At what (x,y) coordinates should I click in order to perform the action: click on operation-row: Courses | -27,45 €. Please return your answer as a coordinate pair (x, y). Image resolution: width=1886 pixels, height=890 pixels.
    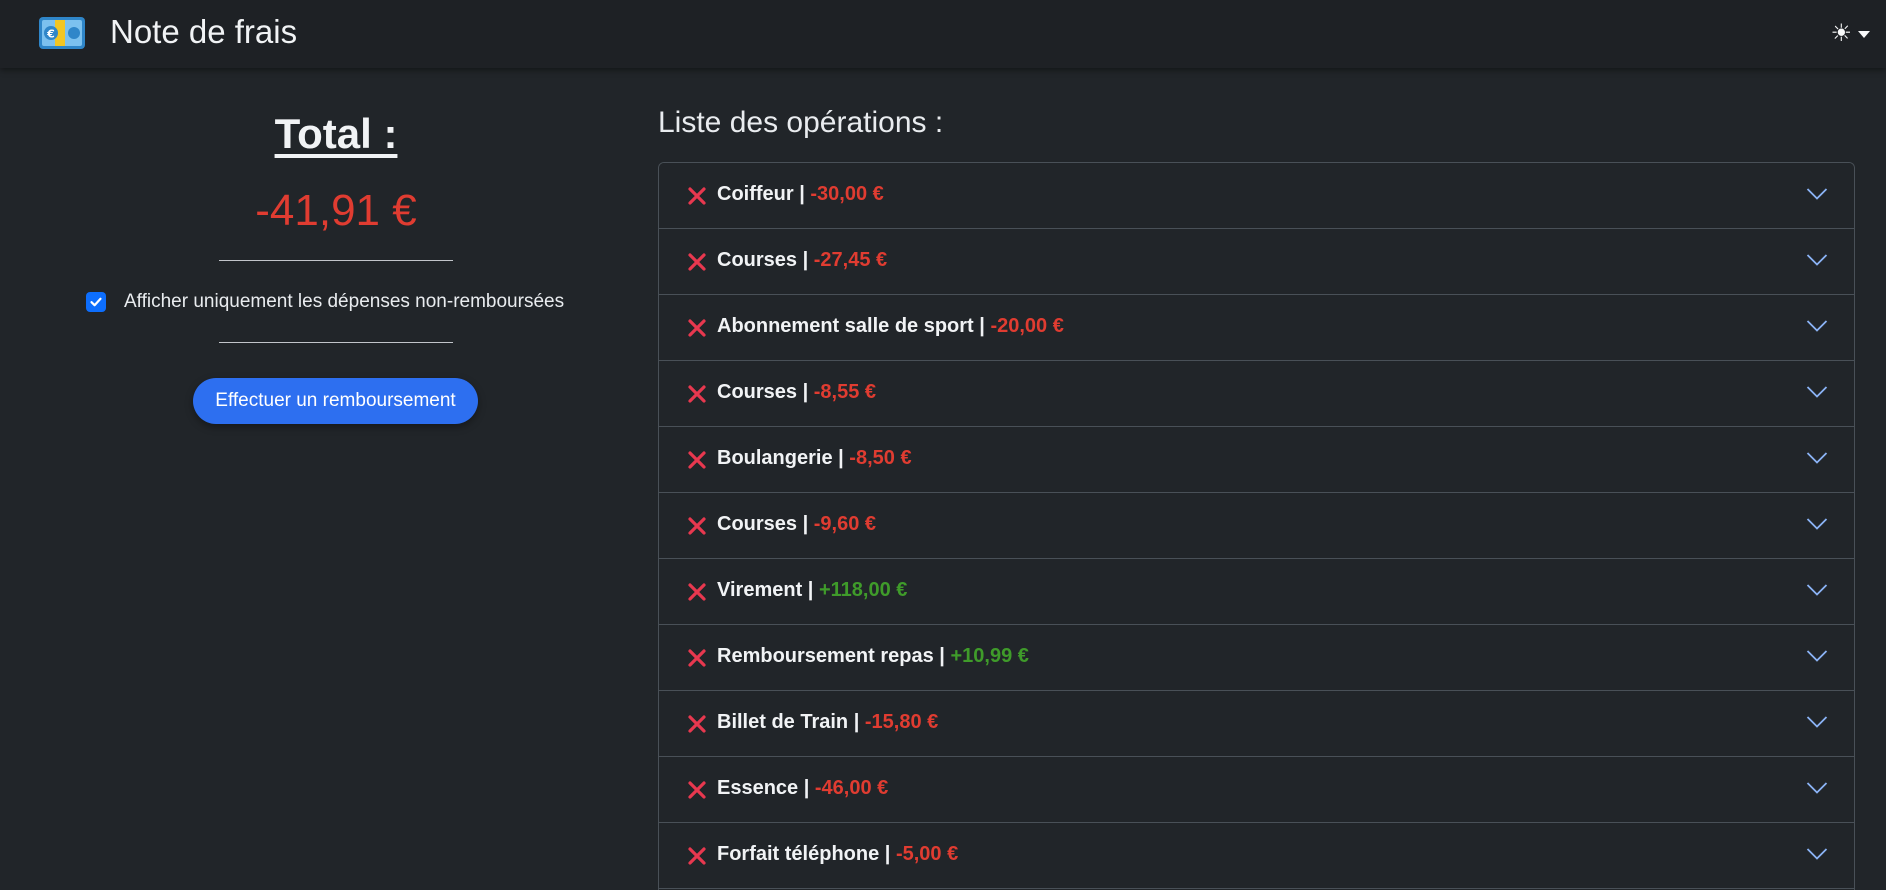
    Looking at the image, I should click on (1256, 262).